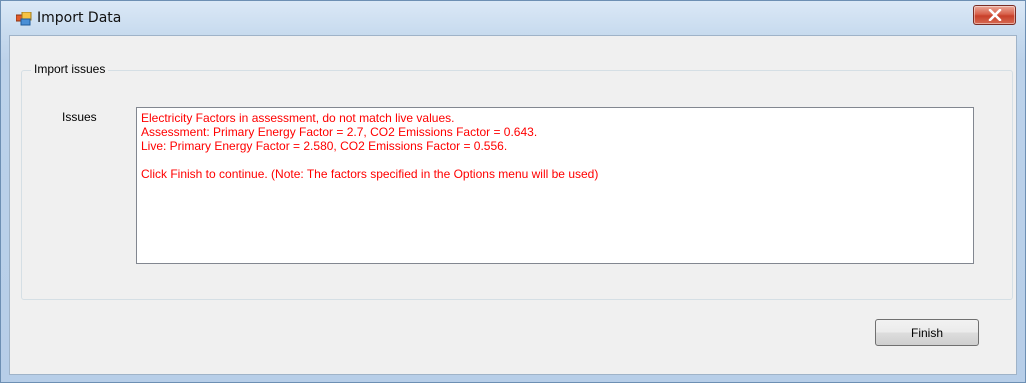 This screenshot has width=1028, height=385. What do you see at coordinates (927, 332) in the screenshot?
I see `finish-button: Finish` at bounding box center [927, 332].